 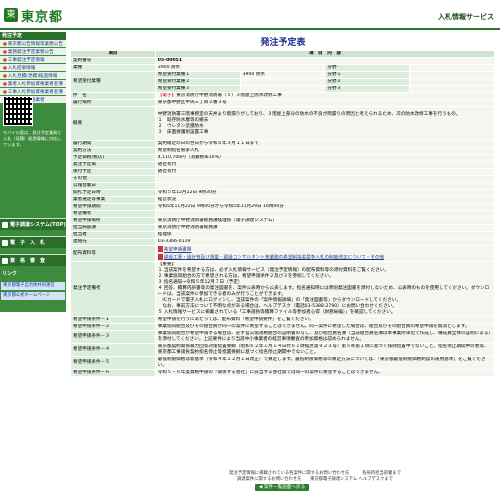 I want to click on other, so click(x=325, y=179).